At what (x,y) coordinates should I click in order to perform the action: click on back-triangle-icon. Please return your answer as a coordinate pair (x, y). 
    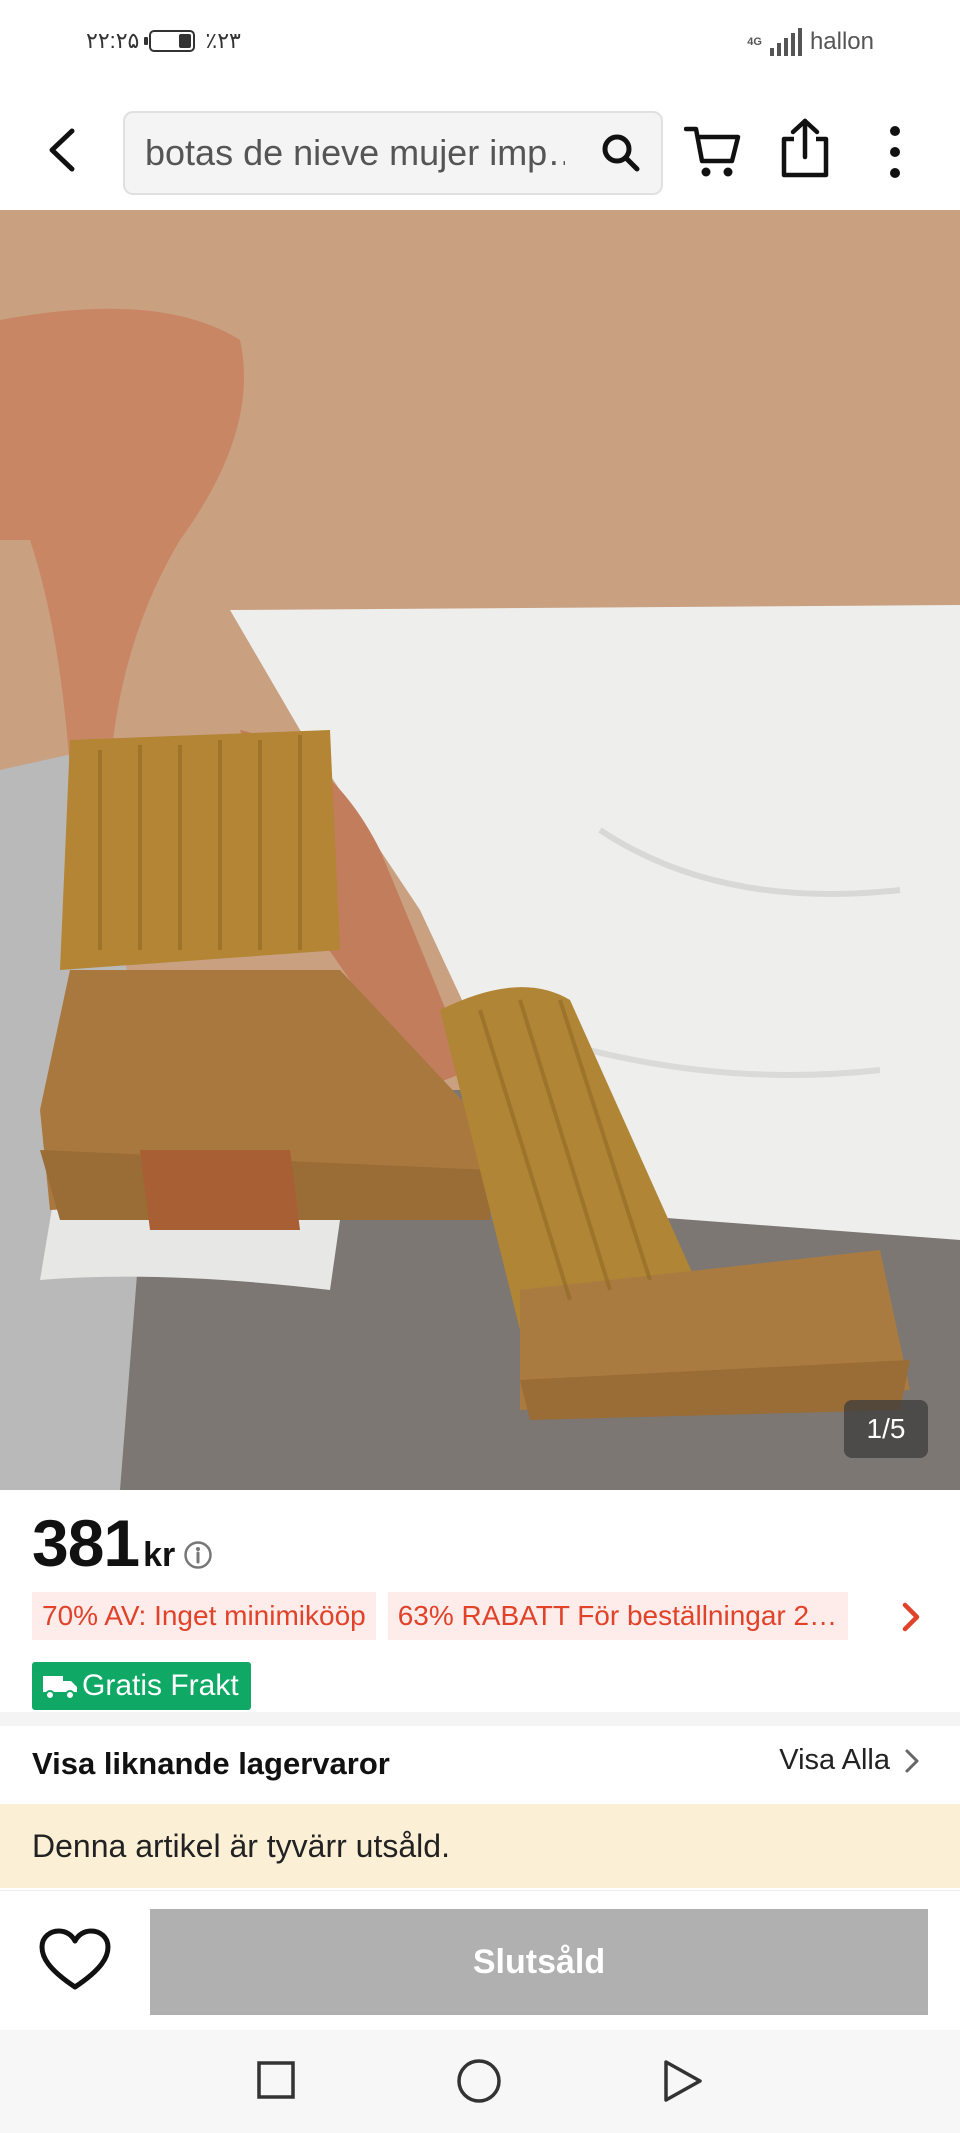
    Looking at the image, I should click on (682, 2081).